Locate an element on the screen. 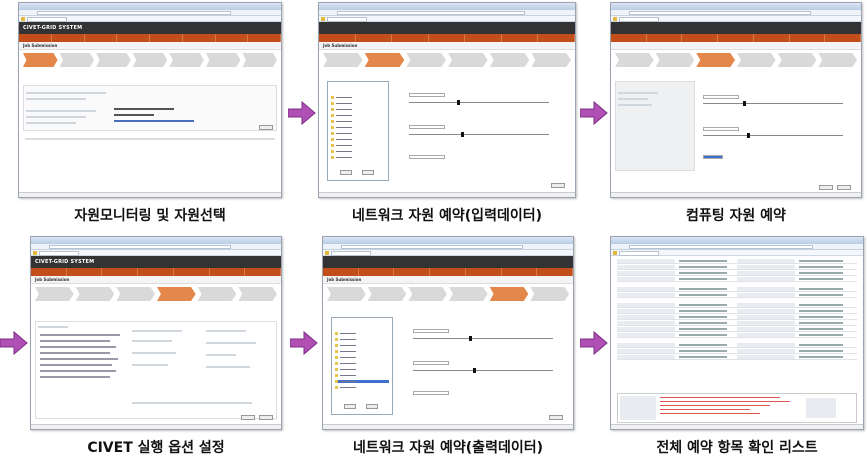 The height and width of the screenshot is (463, 867). screenshot-reservation-summary is located at coordinates (737, 333).